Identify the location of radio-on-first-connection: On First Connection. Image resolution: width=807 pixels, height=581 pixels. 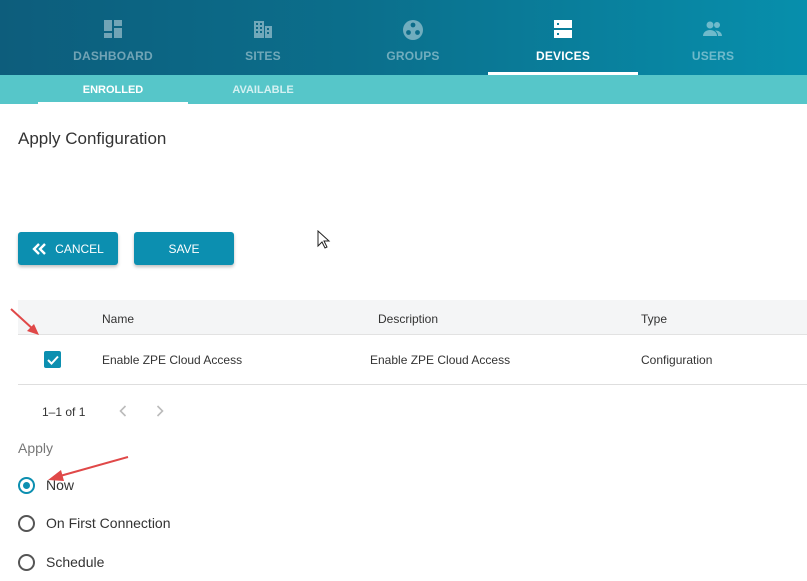
(94, 523).